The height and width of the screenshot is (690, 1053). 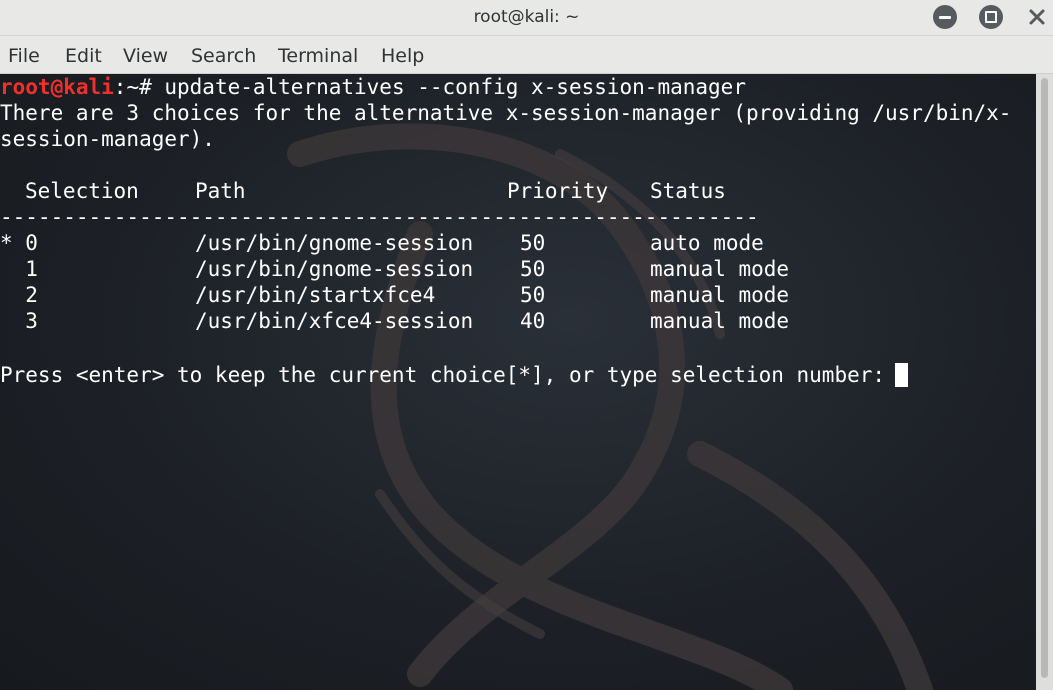 What do you see at coordinates (1044, 378) in the screenshot?
I see `scrollbar-thumb` at bounding box center [1044, 378].